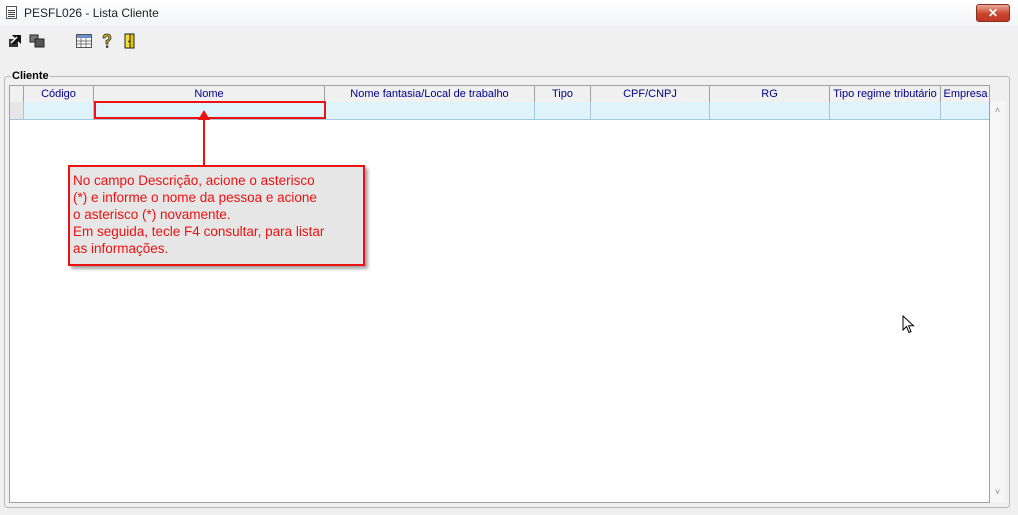  Describe the element at coordinates (770, 110) in the screenshot. I see `rg-cell` at that location.